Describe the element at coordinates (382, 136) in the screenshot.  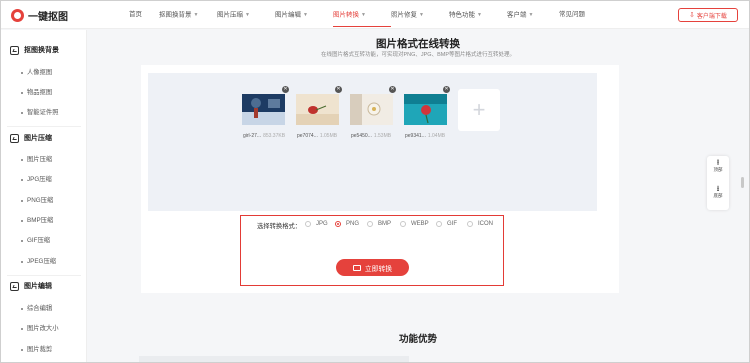
I see `file-size: 1.53MB` at that location.